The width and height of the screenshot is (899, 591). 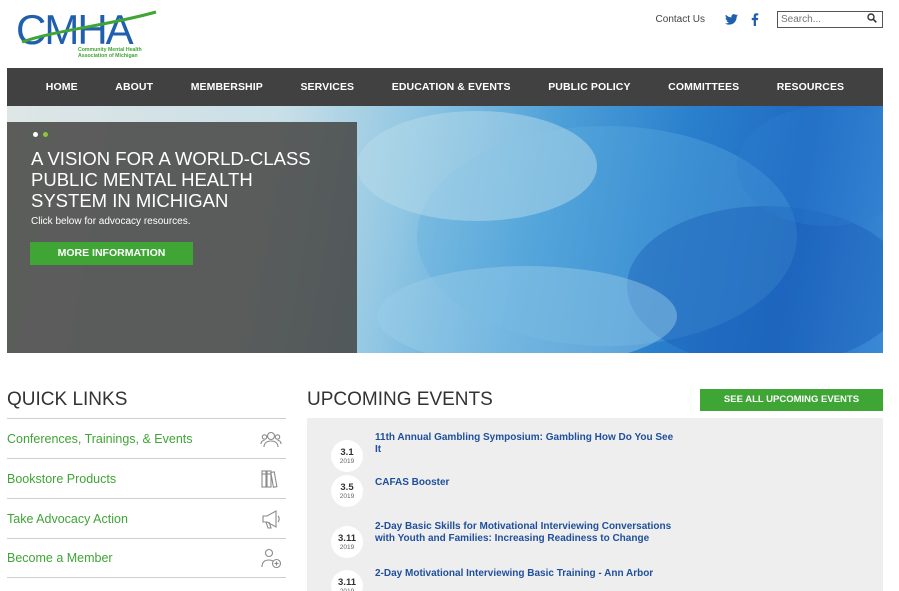 I want to click on event-title-link: CAFAS Booster, so click(x=525, y=483).